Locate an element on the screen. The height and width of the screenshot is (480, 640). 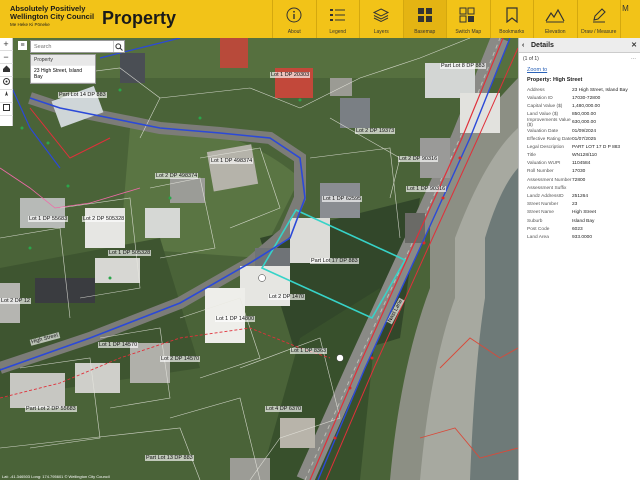
bookmarks-label: Bookmarks is located at coordinates (512, 32).